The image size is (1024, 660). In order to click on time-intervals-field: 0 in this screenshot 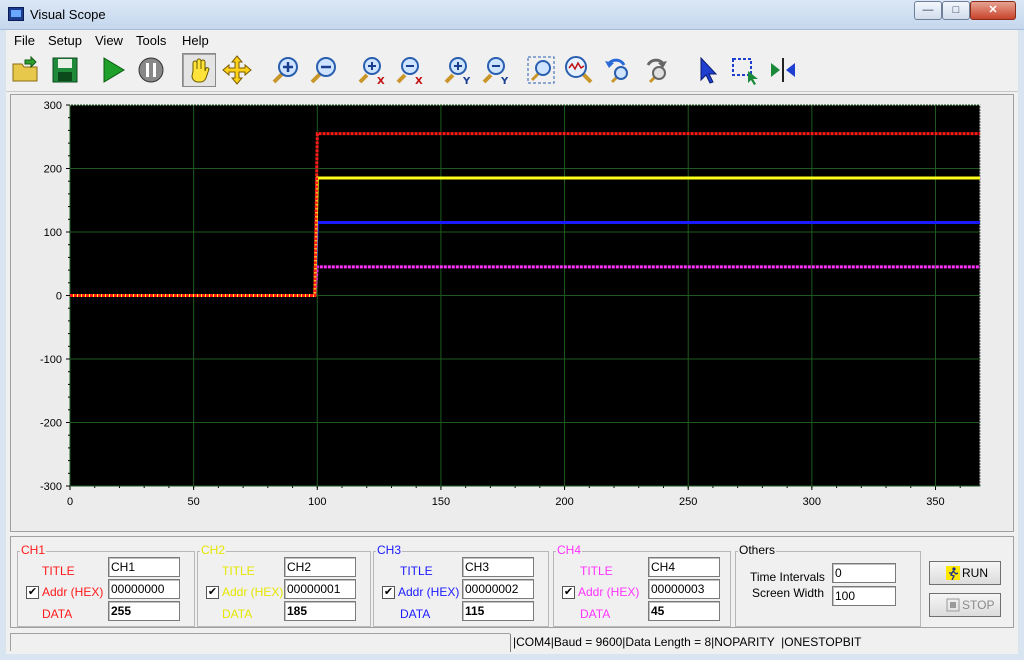, I will do `click(864, 573)`.